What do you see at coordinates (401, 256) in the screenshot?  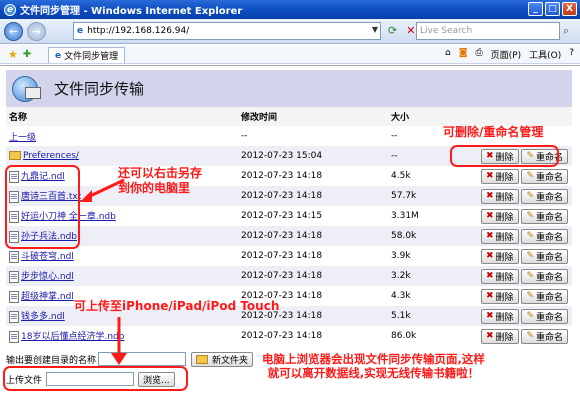 I see `cell-size: 3.9k` at bounding box center [401, 256].